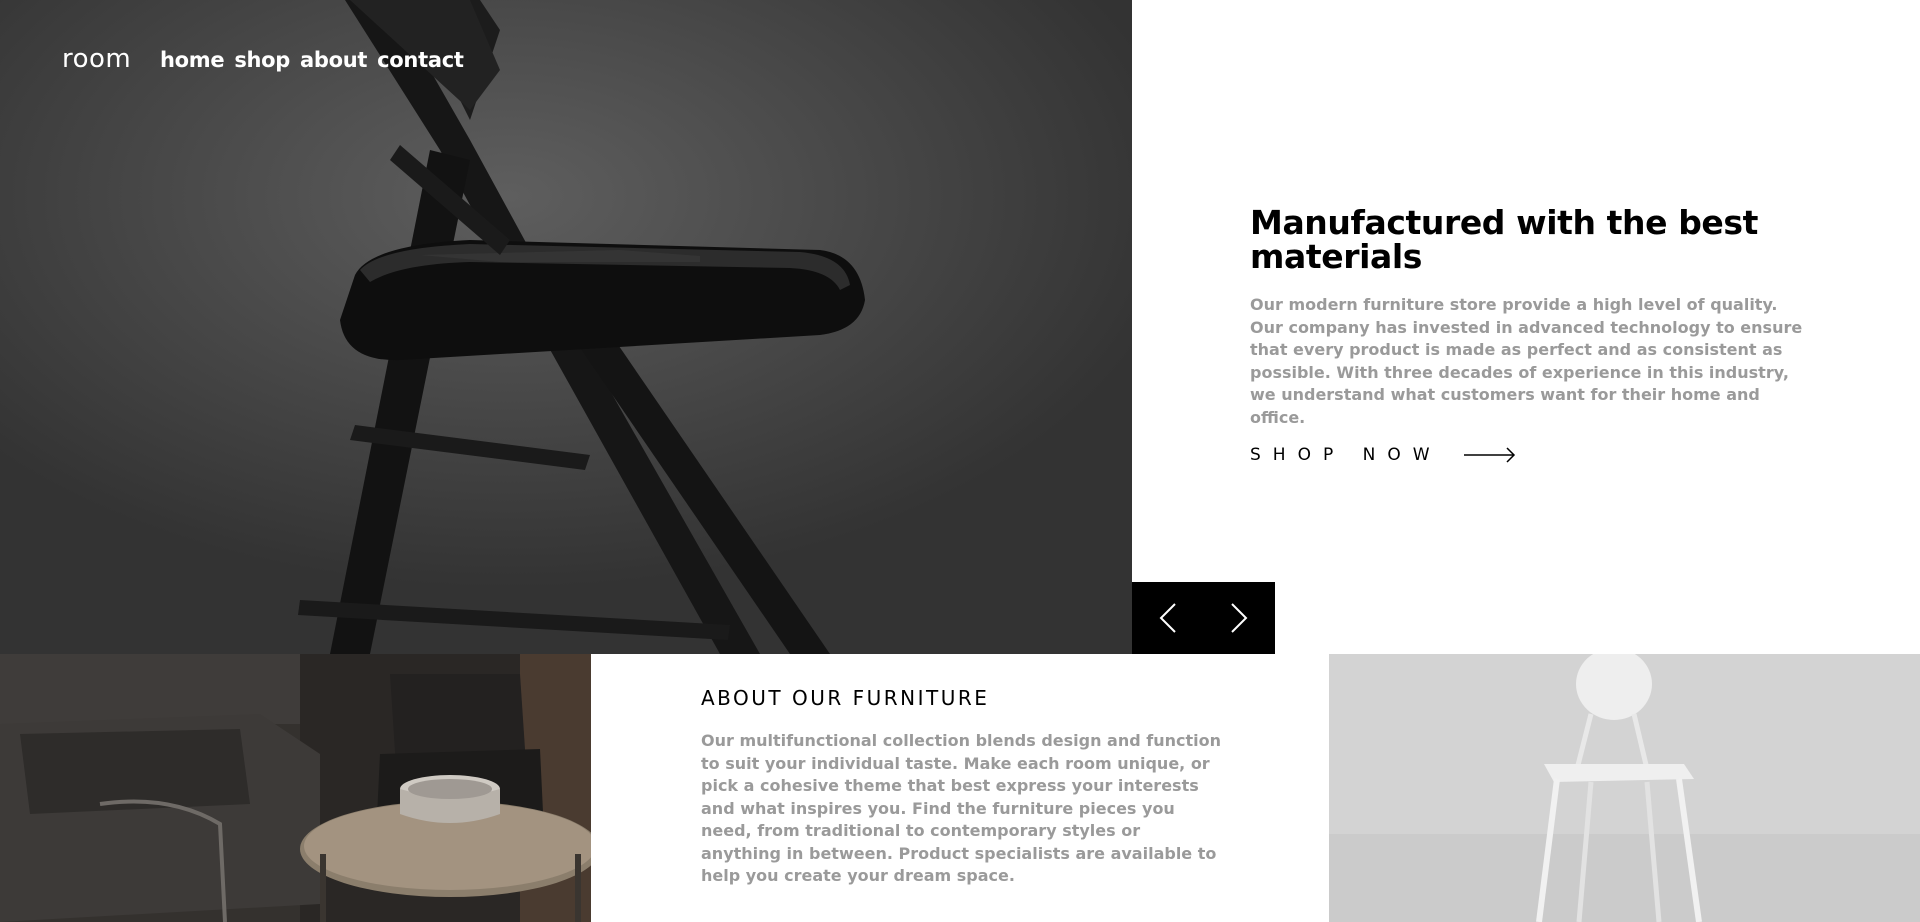 The image size is (1920, 922). I want to click on slider-controls, so click(1203, 618).